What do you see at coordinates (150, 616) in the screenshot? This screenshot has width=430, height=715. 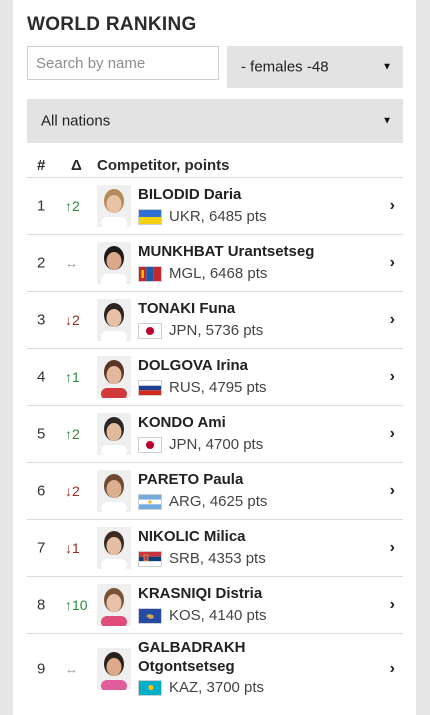 I see `kosovo-flag-icon` at bounding box center [150, 616].